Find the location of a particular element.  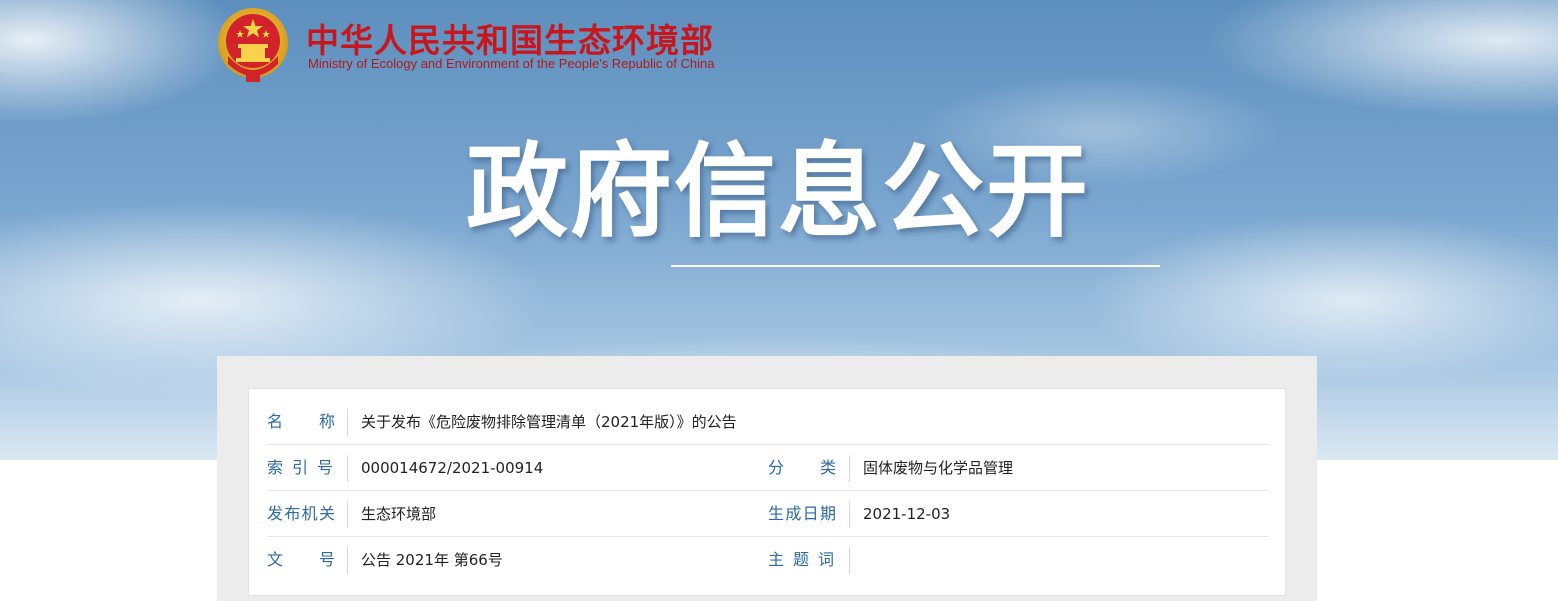

subject-label: 主 题 词 is located at coordinates (801, 559).